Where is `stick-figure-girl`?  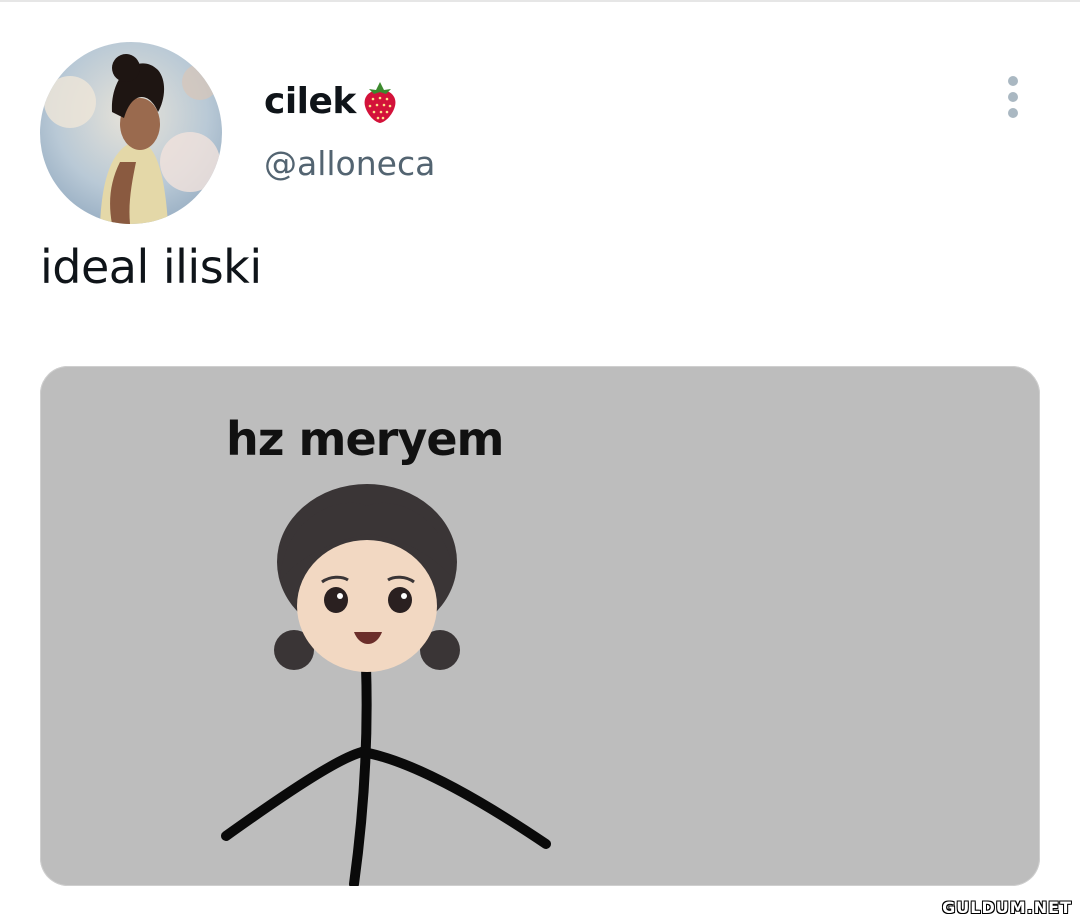
stick-figure-girl is located at coordinates (386, 685).